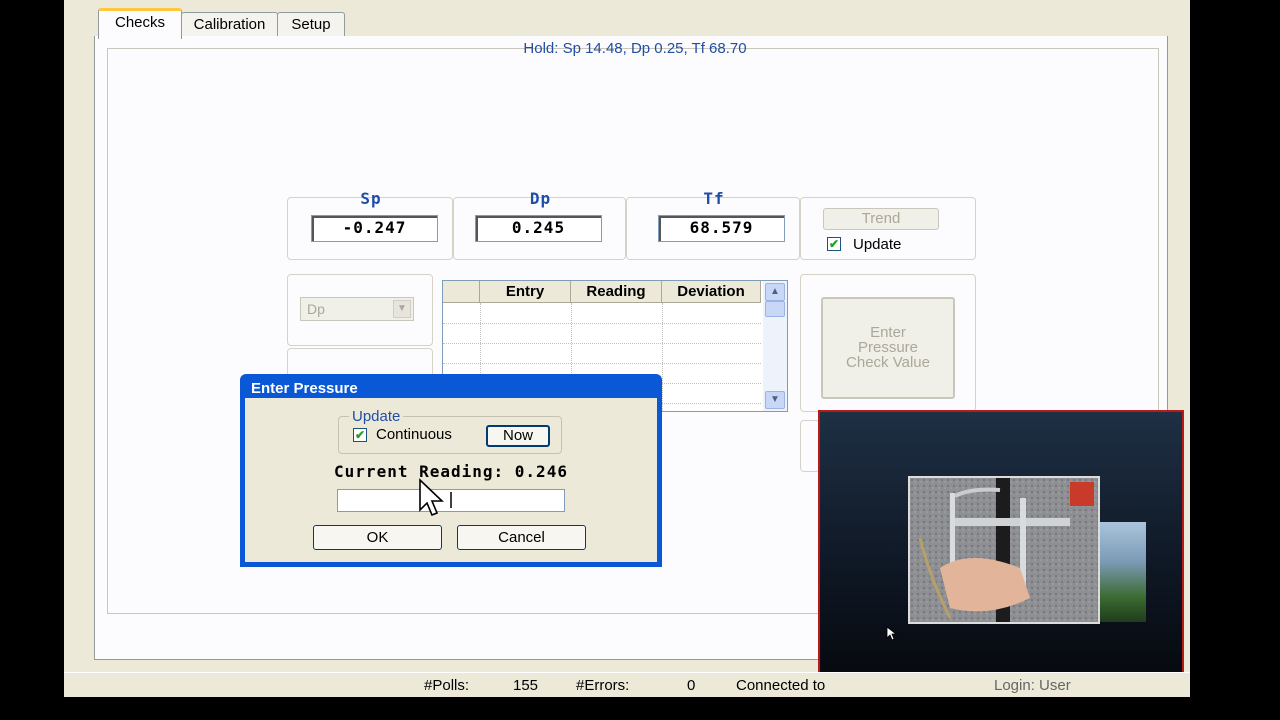 The height and width of the screenshot is (720, 1280). I want to click on tab-checks: Checks, so click(140, 23).